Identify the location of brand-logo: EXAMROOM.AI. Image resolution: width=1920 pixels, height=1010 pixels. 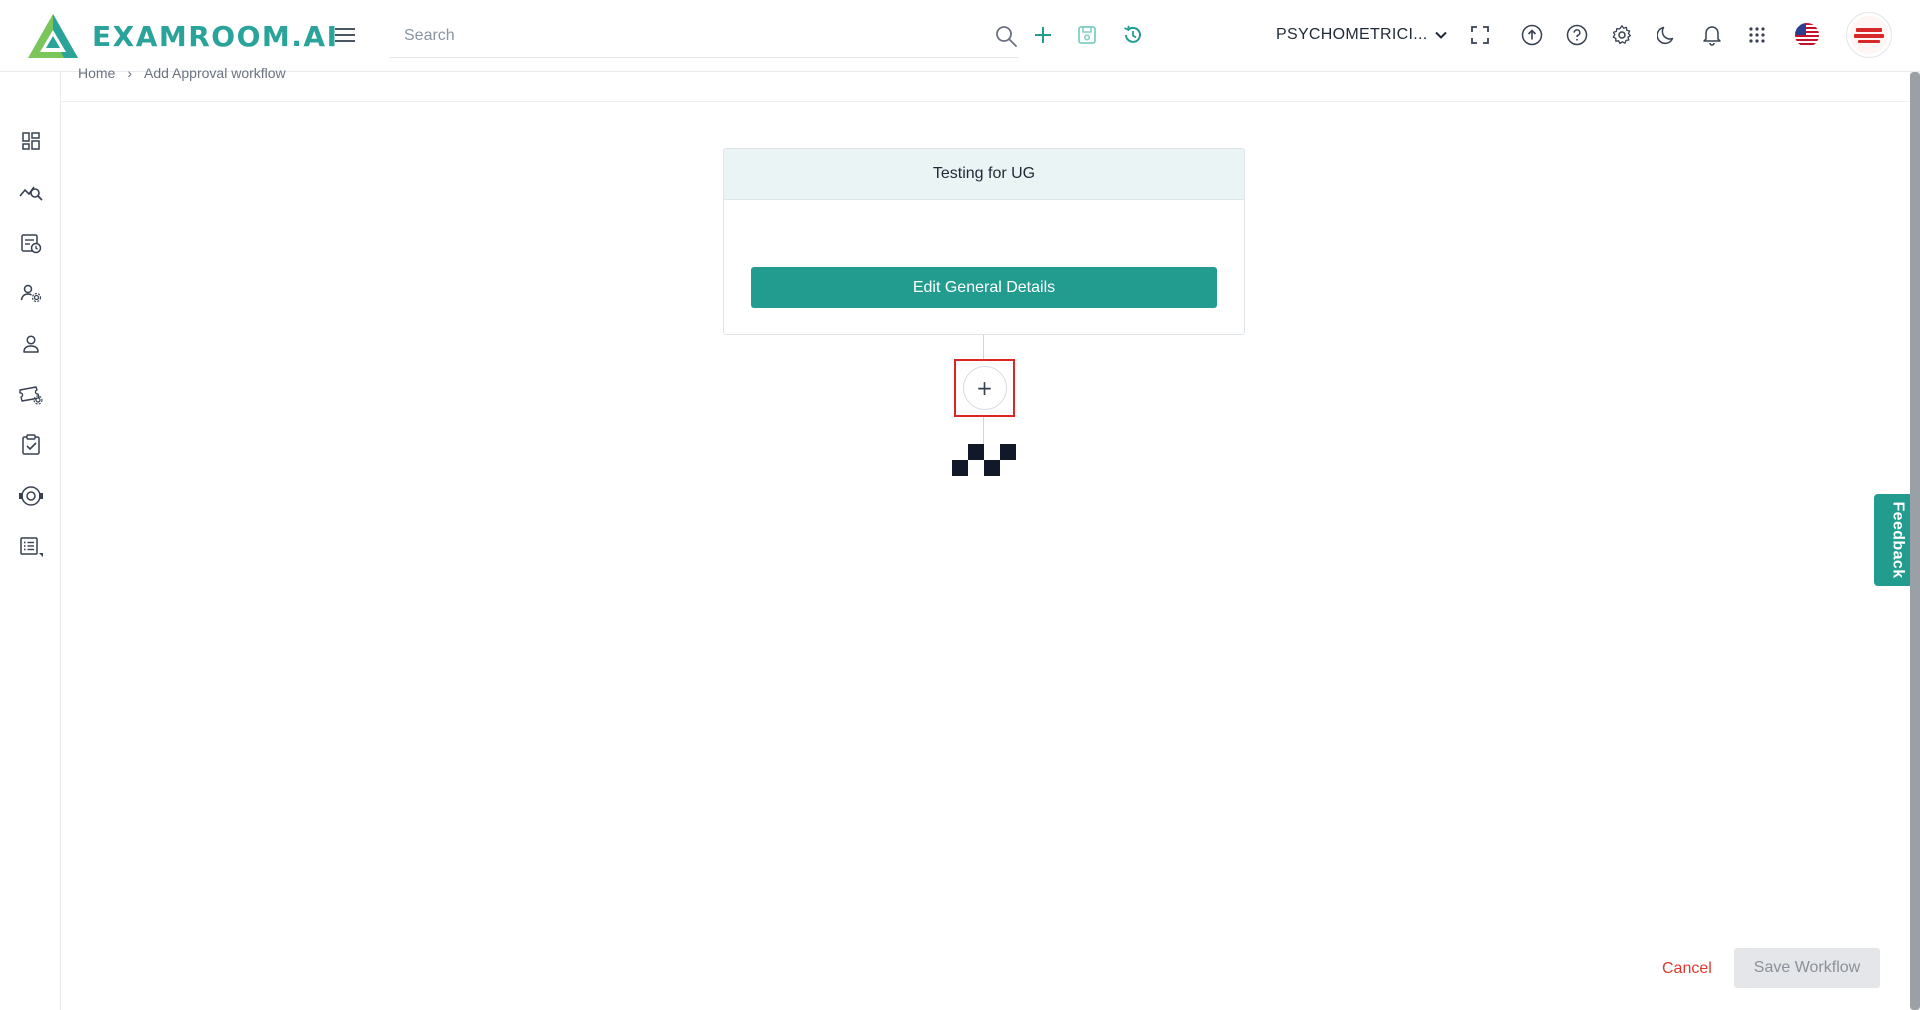
(182, 36).